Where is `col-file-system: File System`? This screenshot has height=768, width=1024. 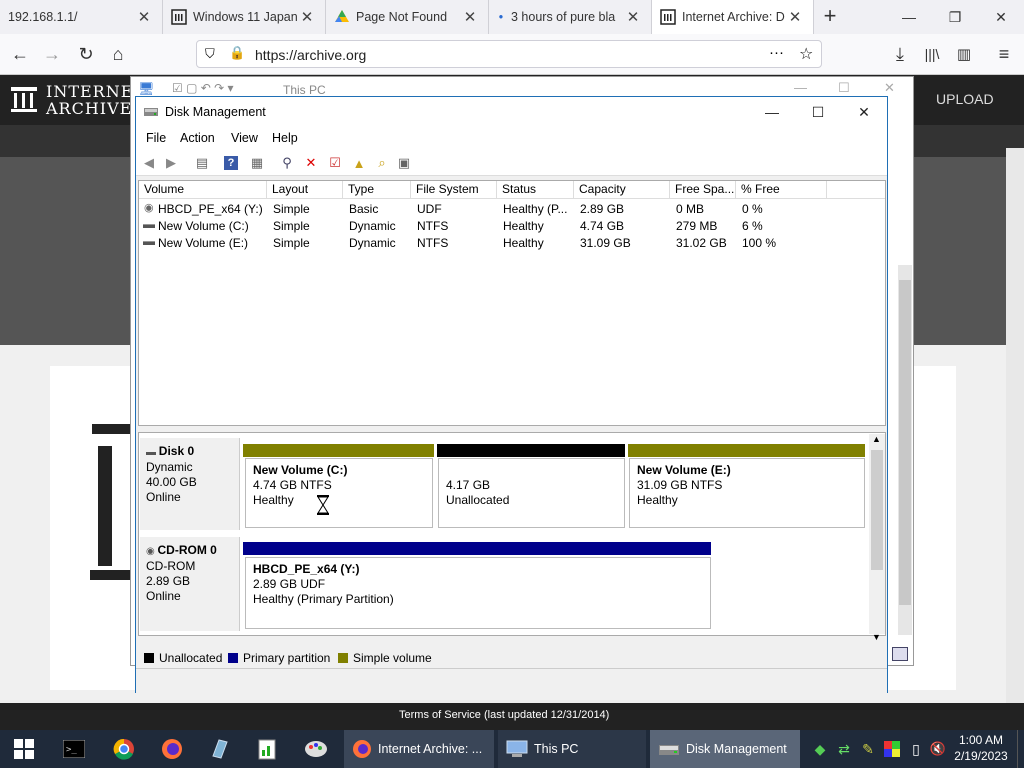
col-file-system: File System is located at coordinates (454, 189).